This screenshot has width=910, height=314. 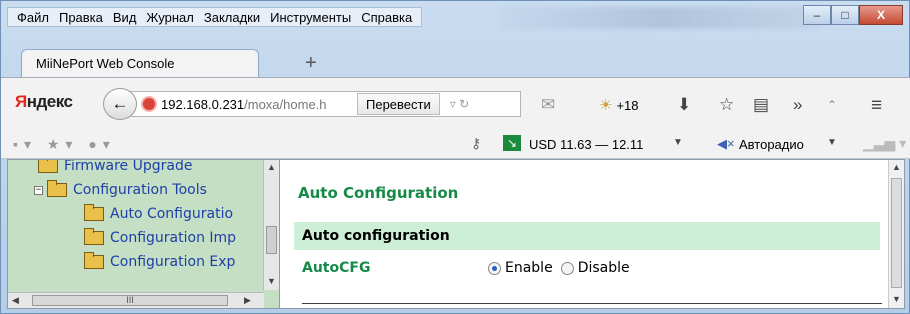 I want to click on tree-item-configuration-import: Configuration Imp, so click(x=160, y=238).